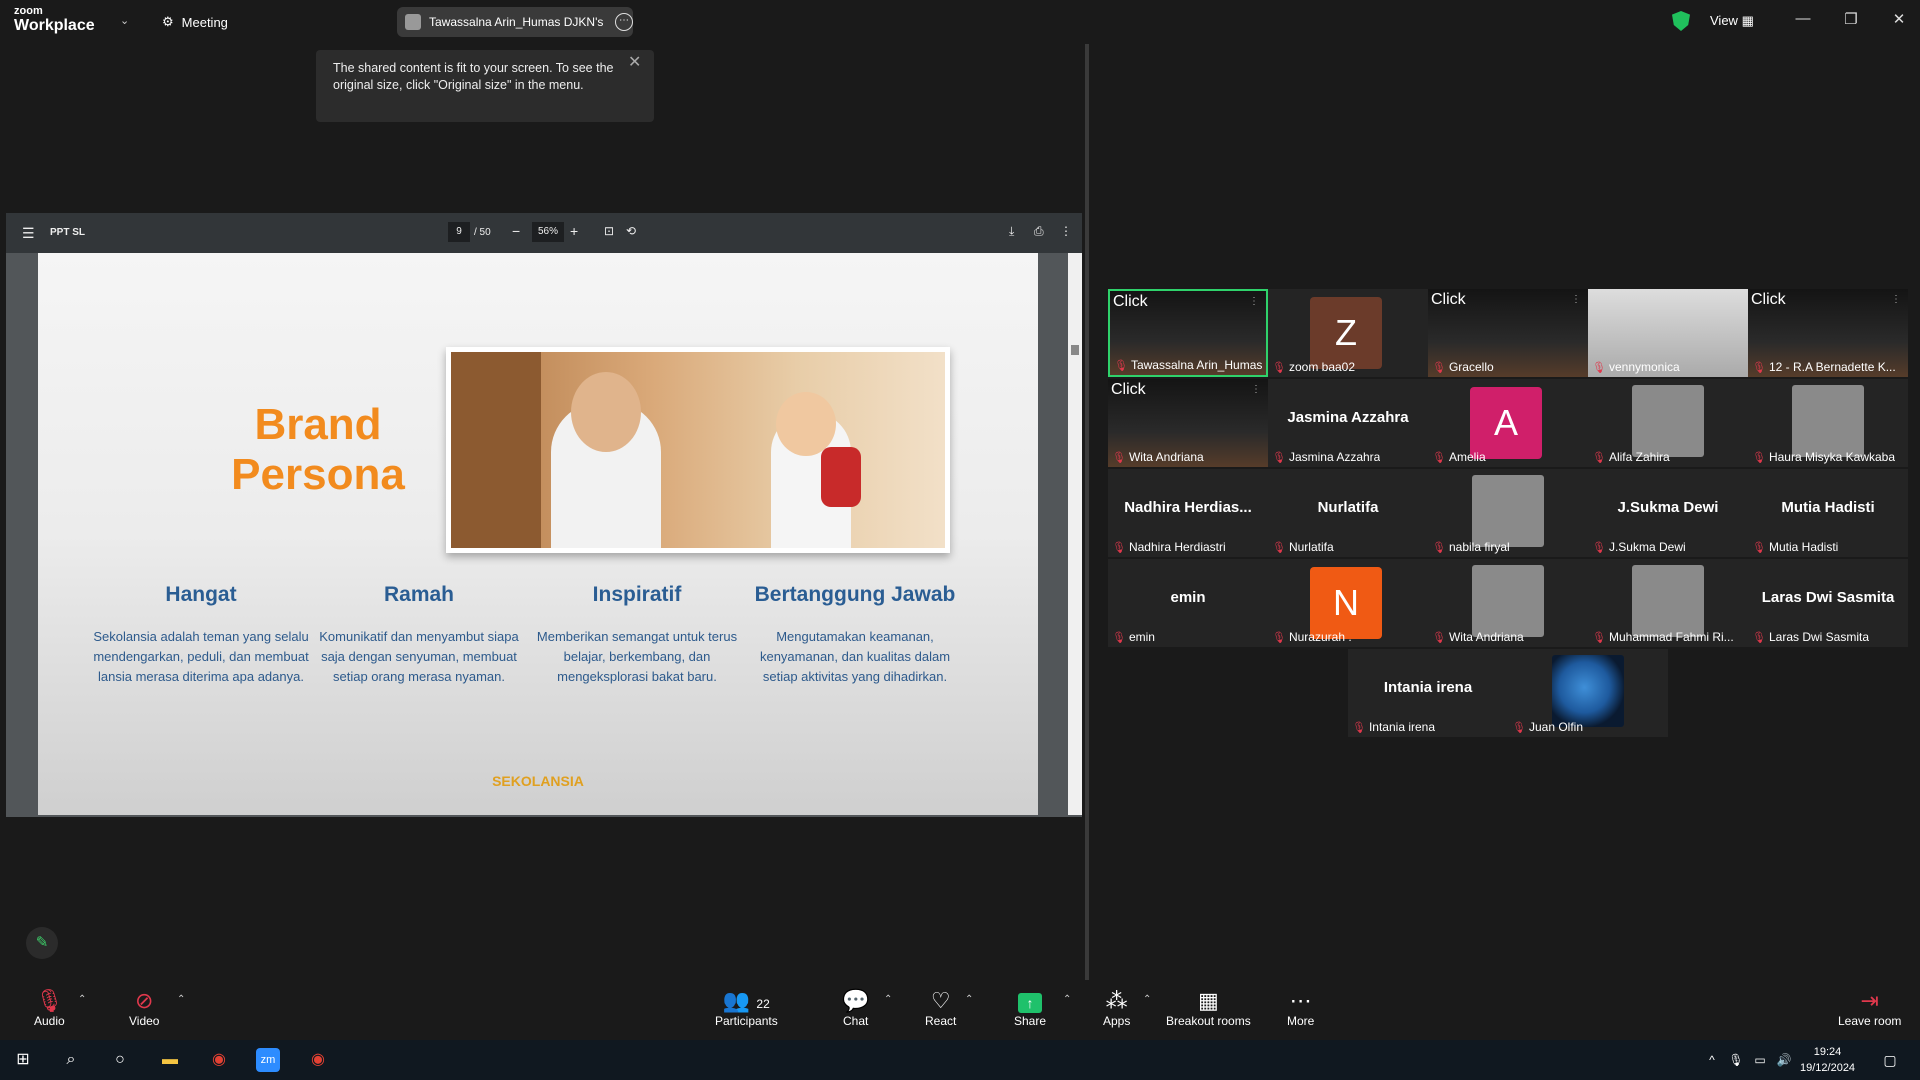 This screenshot has height=1080, width=1920. Describe the element at coordinates (219, 1060) in the screenshot. I see `chrome-icon: ◉` at that location.